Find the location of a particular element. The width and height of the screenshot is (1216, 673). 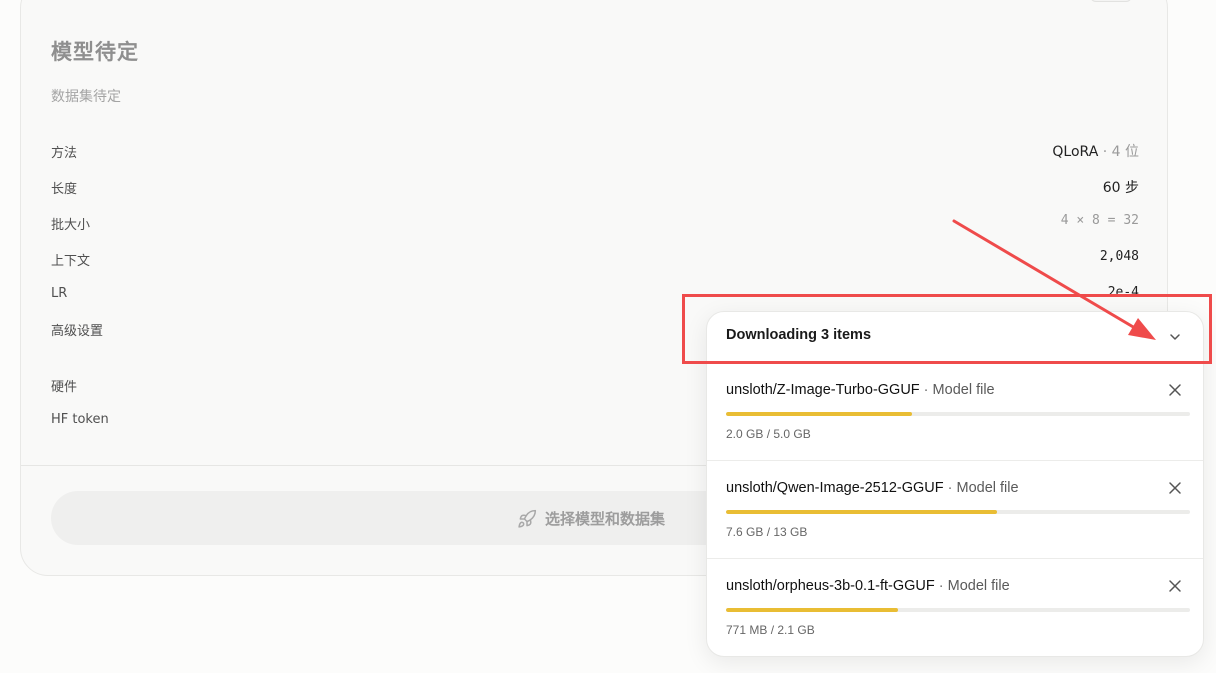

row-label-context: 上下文 is located at coordinates (71, 261).